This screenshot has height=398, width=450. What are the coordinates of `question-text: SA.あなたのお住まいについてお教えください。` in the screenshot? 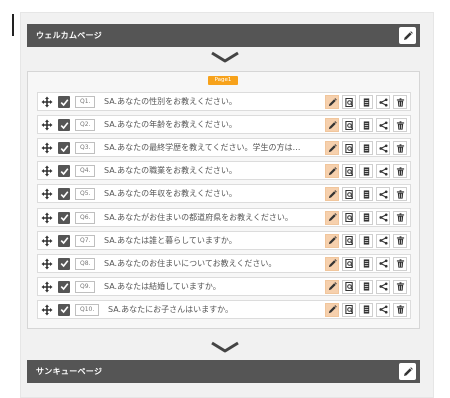 It's located at (209, 263).